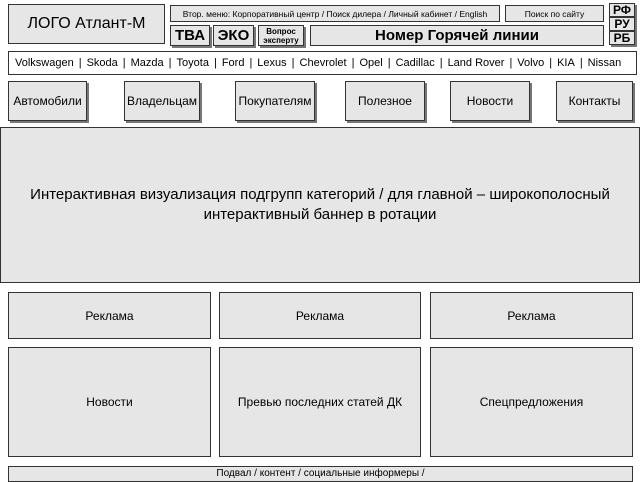 This screenshot has height=482, width=640. I want to click on brand-link-ford: Ford, so click(233, 63).